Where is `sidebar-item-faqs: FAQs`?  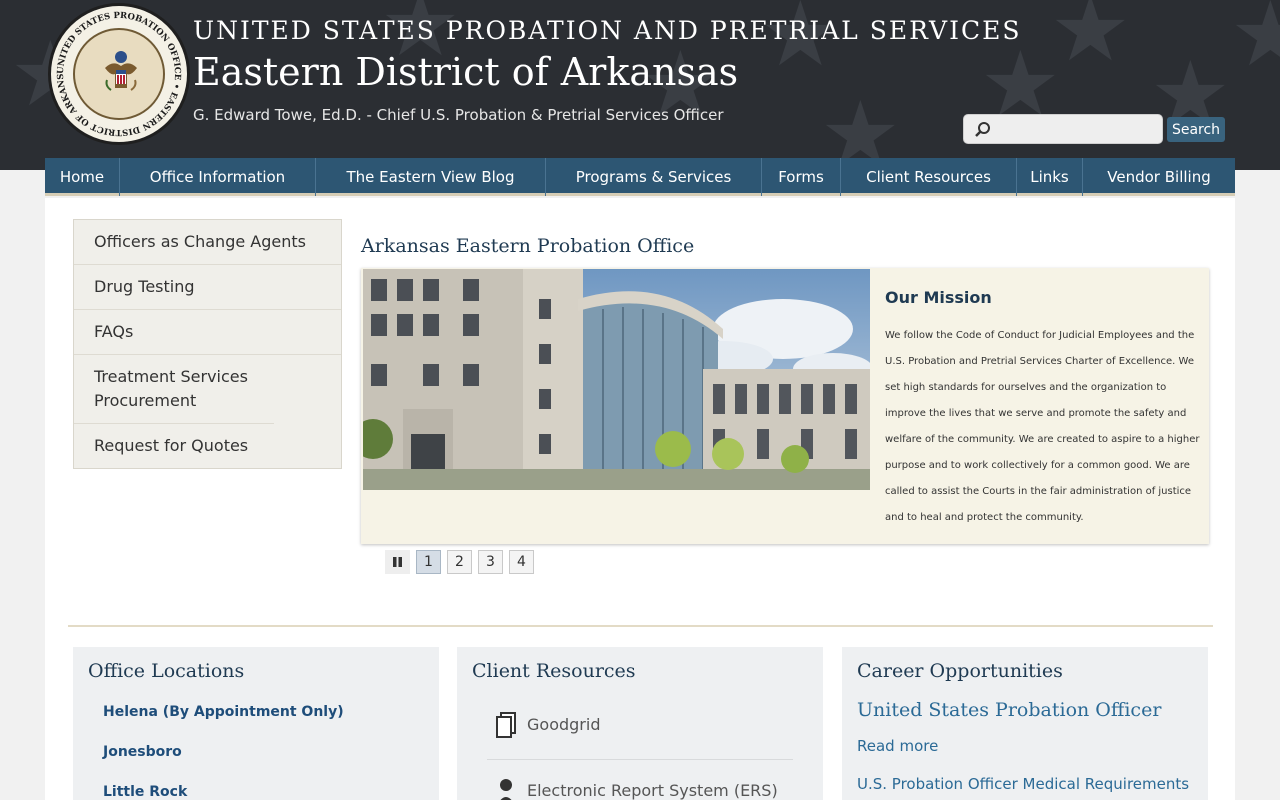
sidebar-item-faqs: FAQs is located at coordinates (207, 332).